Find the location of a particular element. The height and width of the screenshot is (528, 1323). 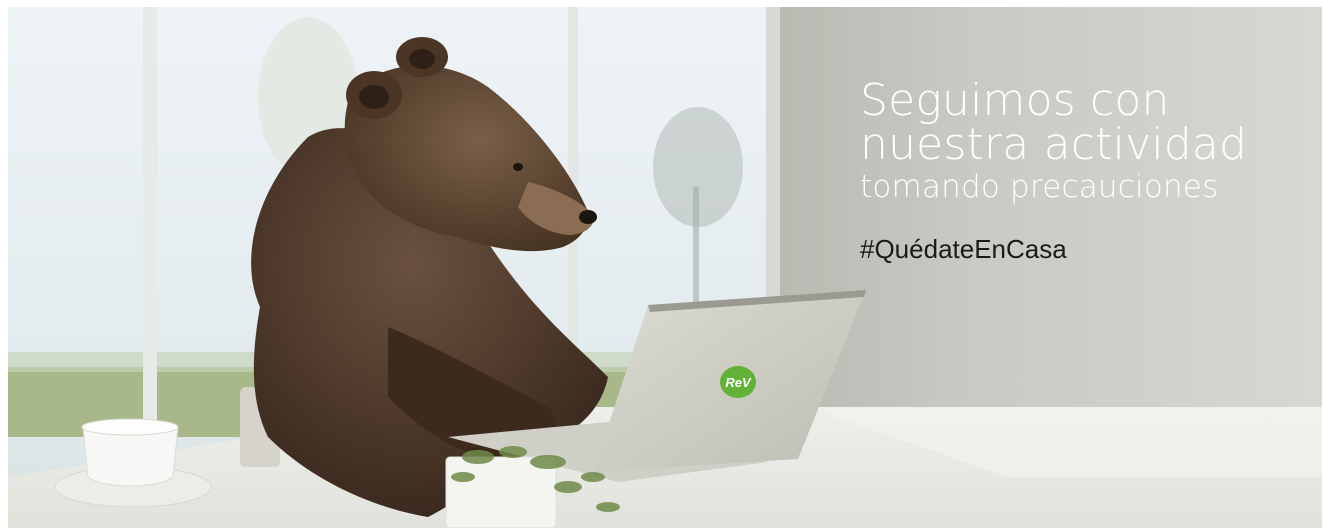

headline-line-2: nuestra actividad is located at coordinates (1054, 144).